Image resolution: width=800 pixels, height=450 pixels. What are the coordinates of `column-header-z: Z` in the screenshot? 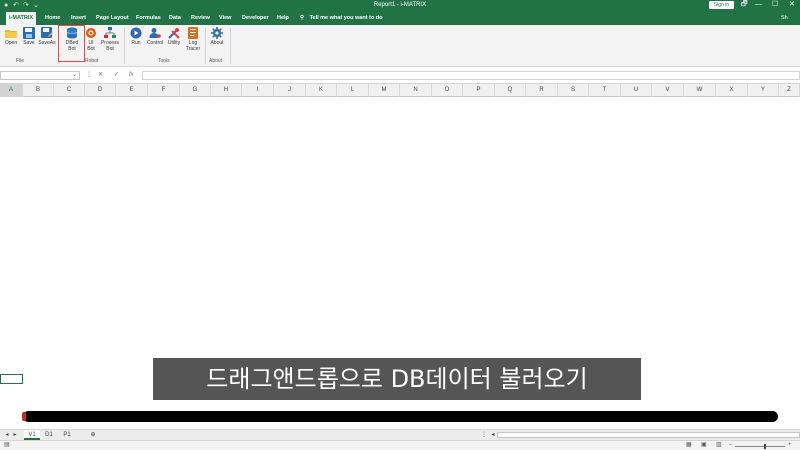 It's located at (789, 90).